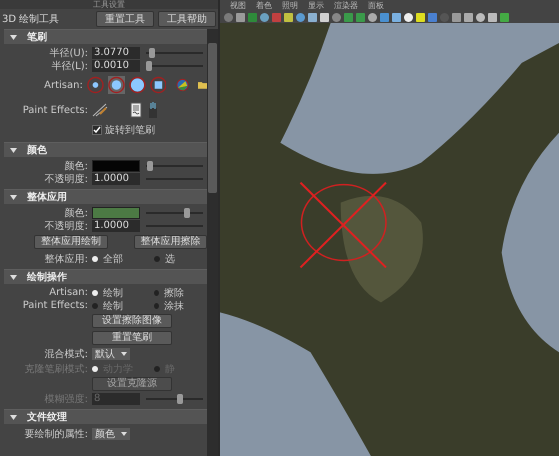 The image size is (559, 456). Describe the element at coordinates (264, 5) in the screenshot. I see `menu-item: 着色` at that location.